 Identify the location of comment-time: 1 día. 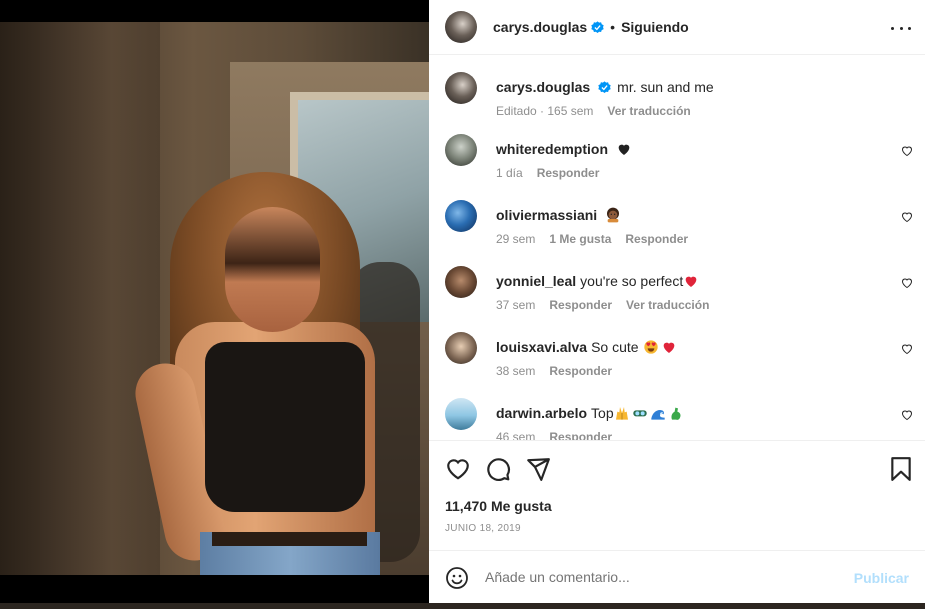
(509, 173).